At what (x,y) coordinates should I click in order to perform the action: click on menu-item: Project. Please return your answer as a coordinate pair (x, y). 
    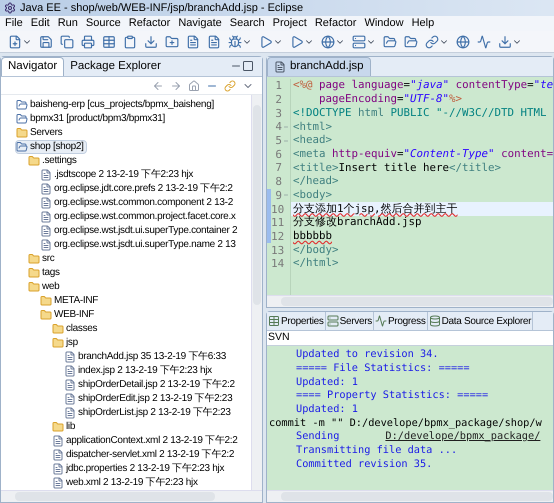
    Looking at the image, I should click on (290, 23).